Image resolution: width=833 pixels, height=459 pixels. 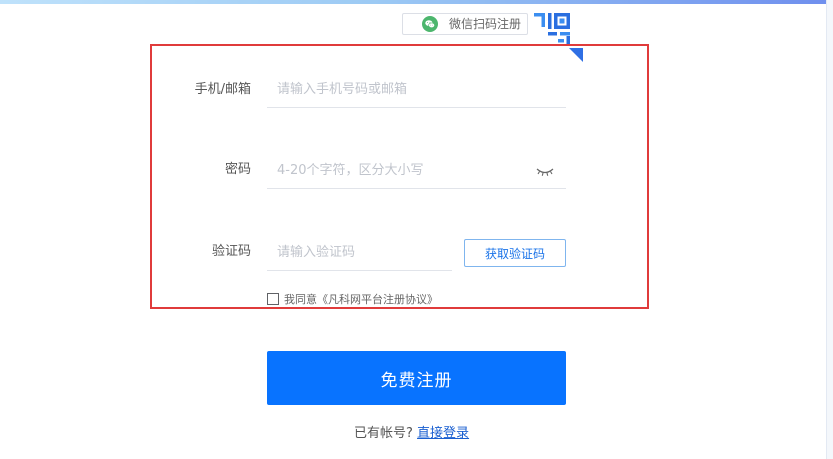 I want to click on password-input, so click(x=416, y=171).